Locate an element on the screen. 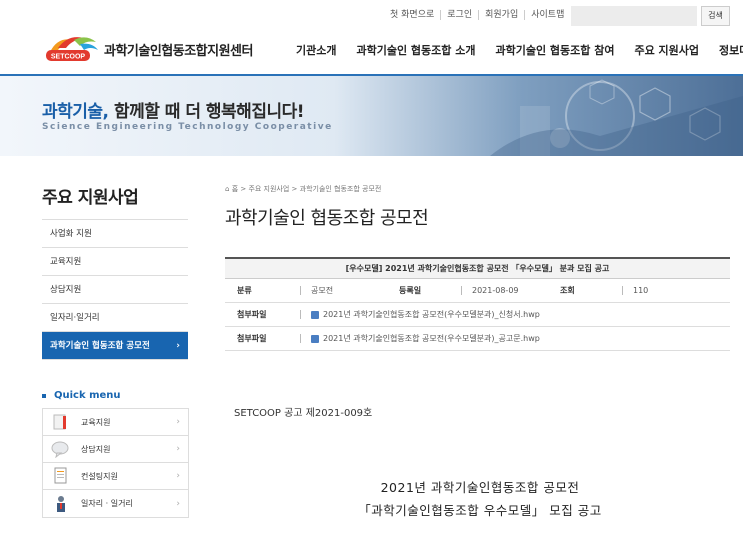 The width and height of the screenshot is (743, 538). quick-menu-label: 컨설팅지원 is located at coordinates (99, 476).